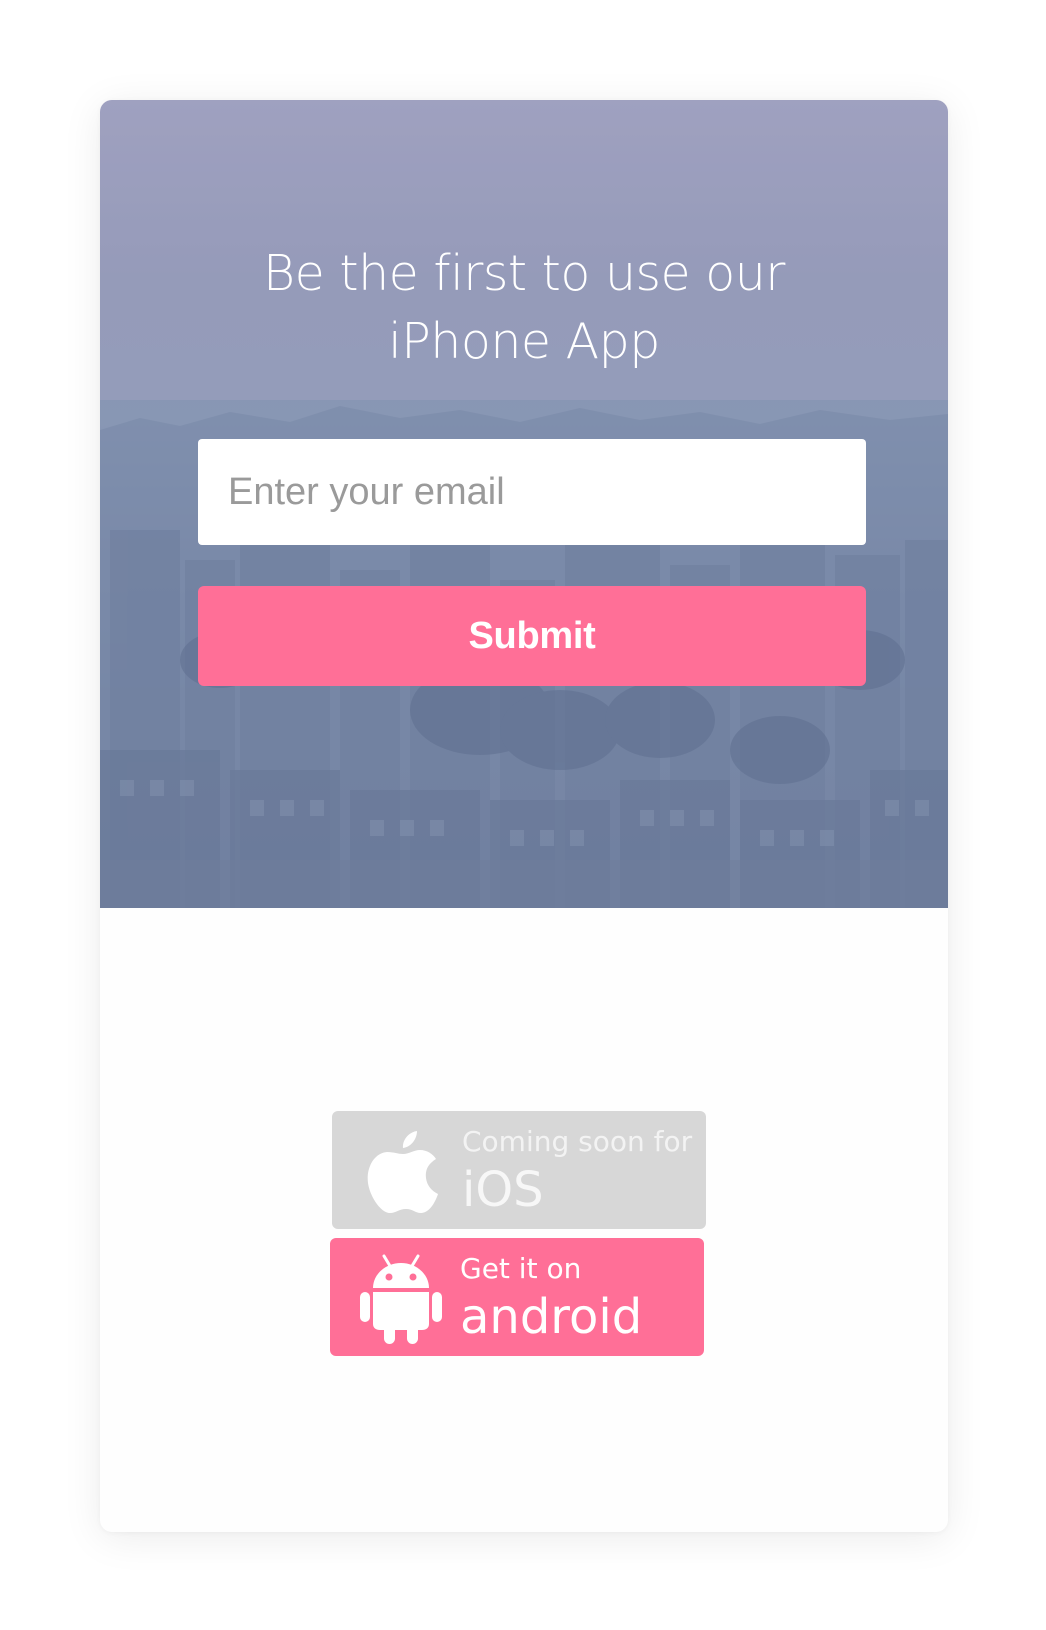 This screenshot has width=1046, height=1630. What do you see at coordinates (402, 1172) in the screenshot?
I see `apple-icon` at bounding box center [402, 1172].